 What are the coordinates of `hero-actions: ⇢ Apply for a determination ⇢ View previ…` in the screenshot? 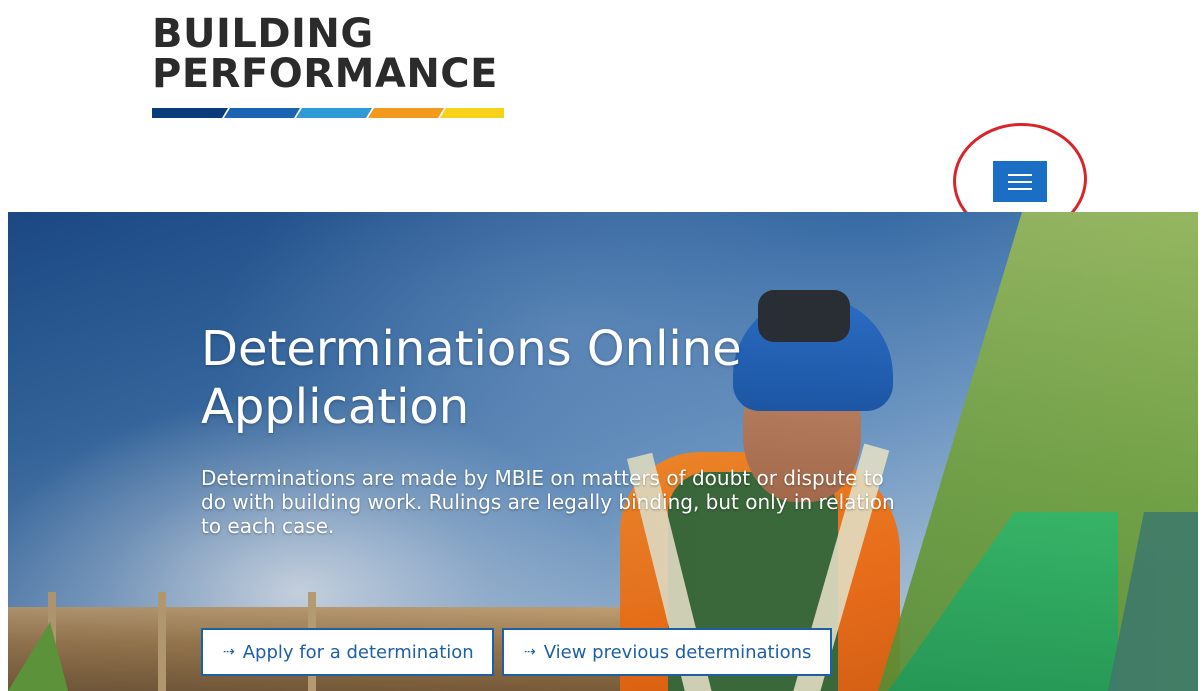 It's located at (516, 652).